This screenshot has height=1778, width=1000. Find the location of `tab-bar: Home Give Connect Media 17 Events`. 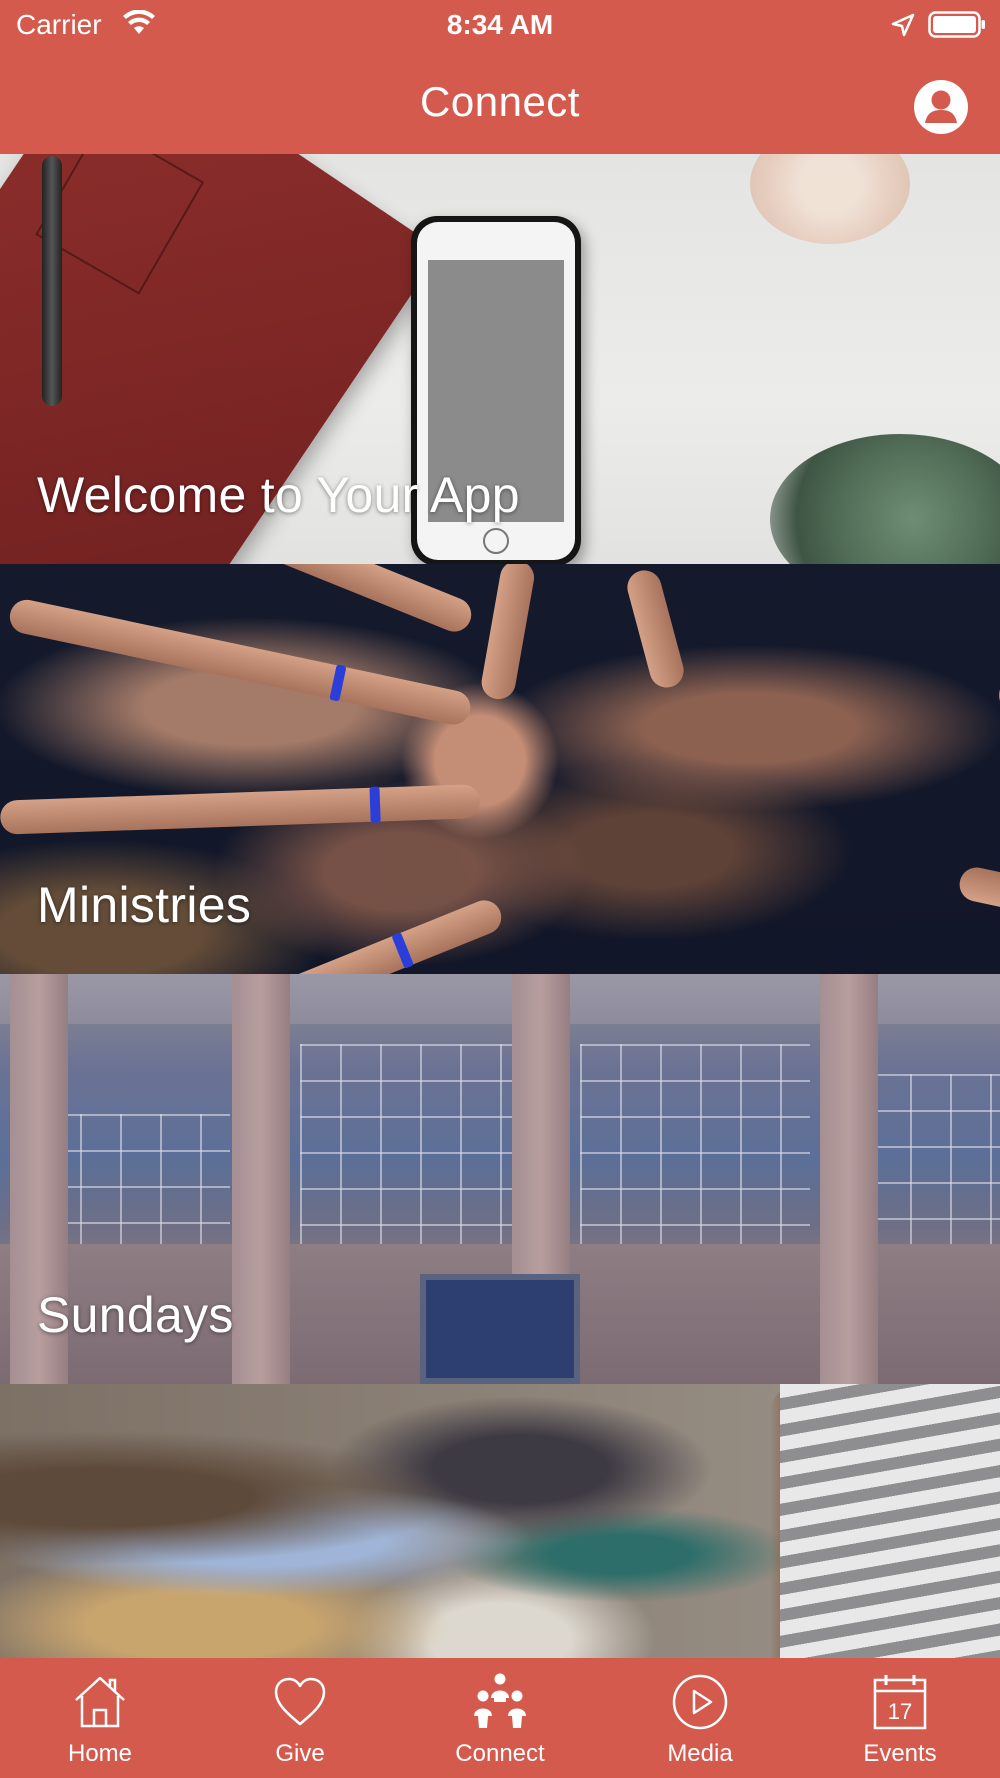

tab-bar: Home Give Connect Media 17 Events is located at coordinates (500, 1718).